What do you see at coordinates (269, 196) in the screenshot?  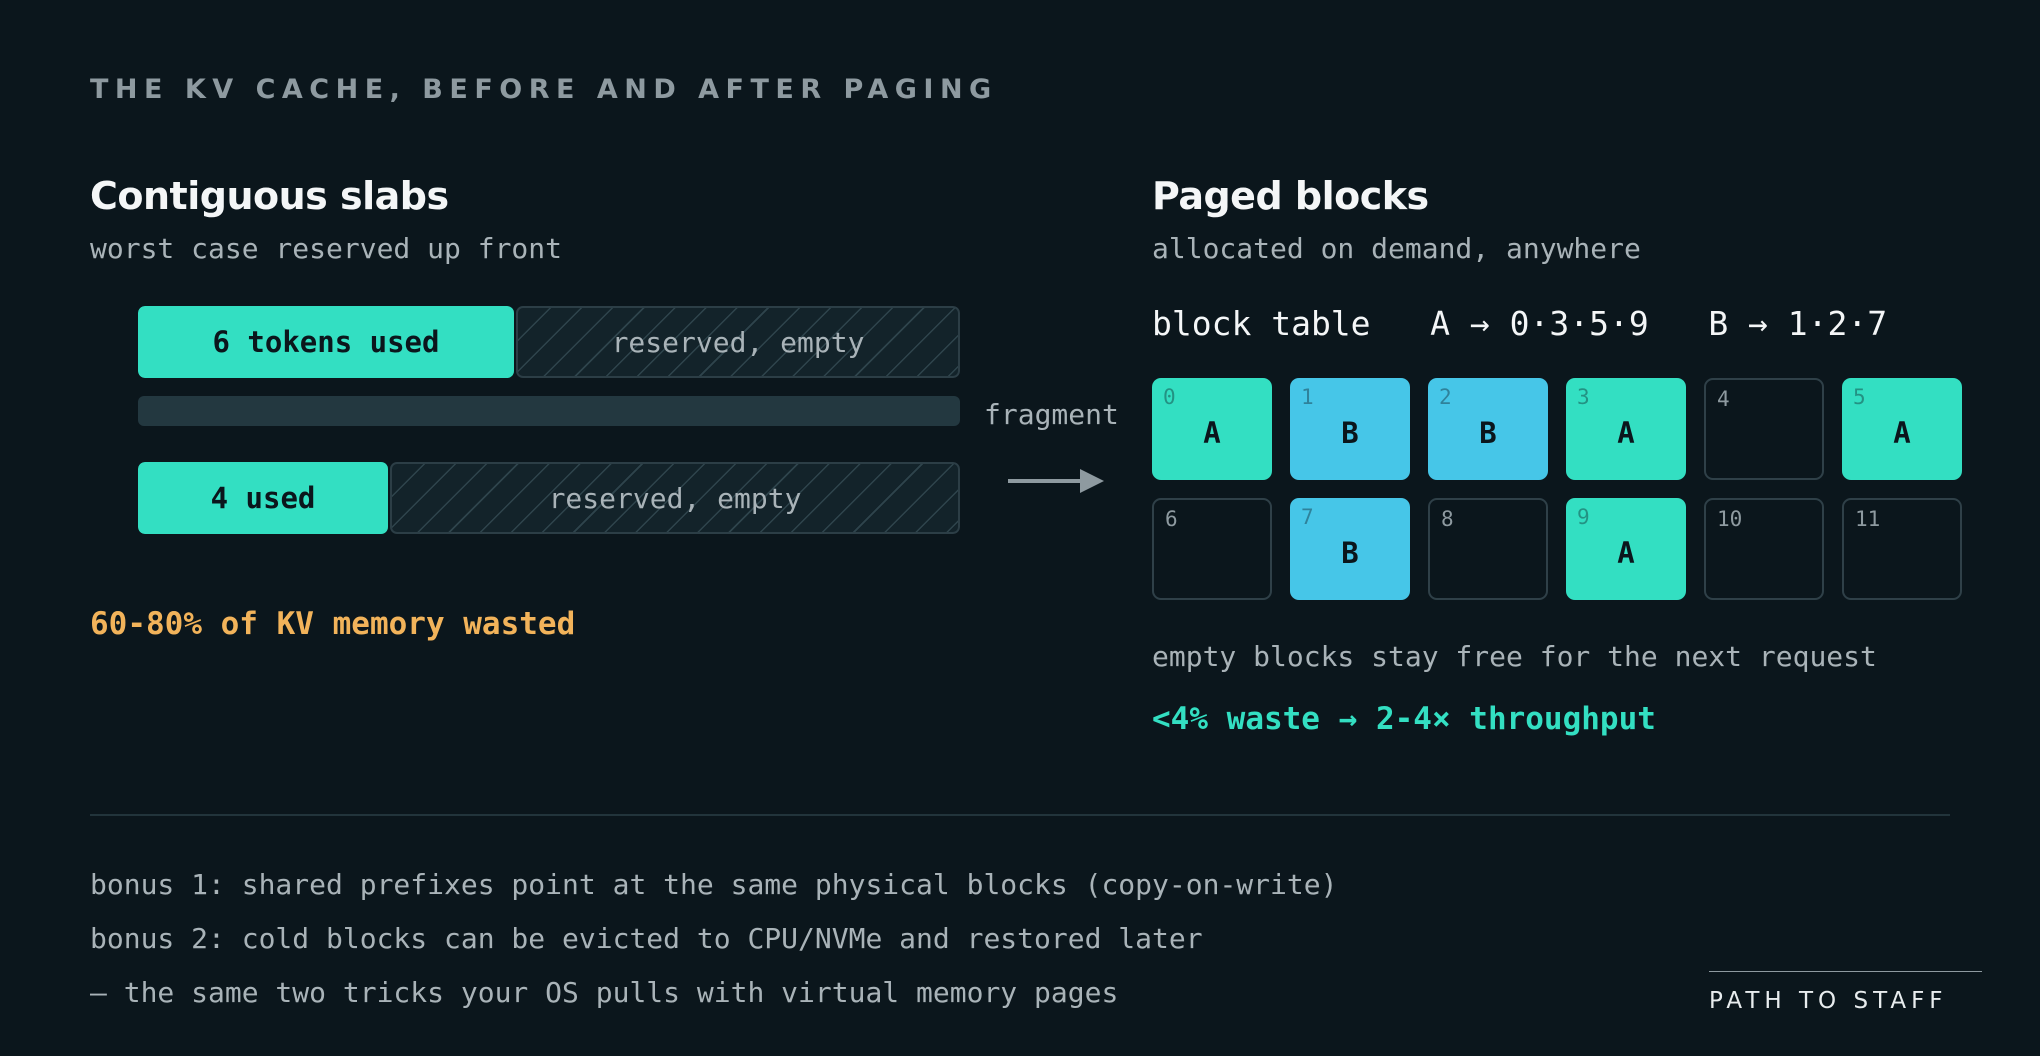 I see `contiguous-slabs-heading: Contiguous slabs` at bounding box center [269, 196].